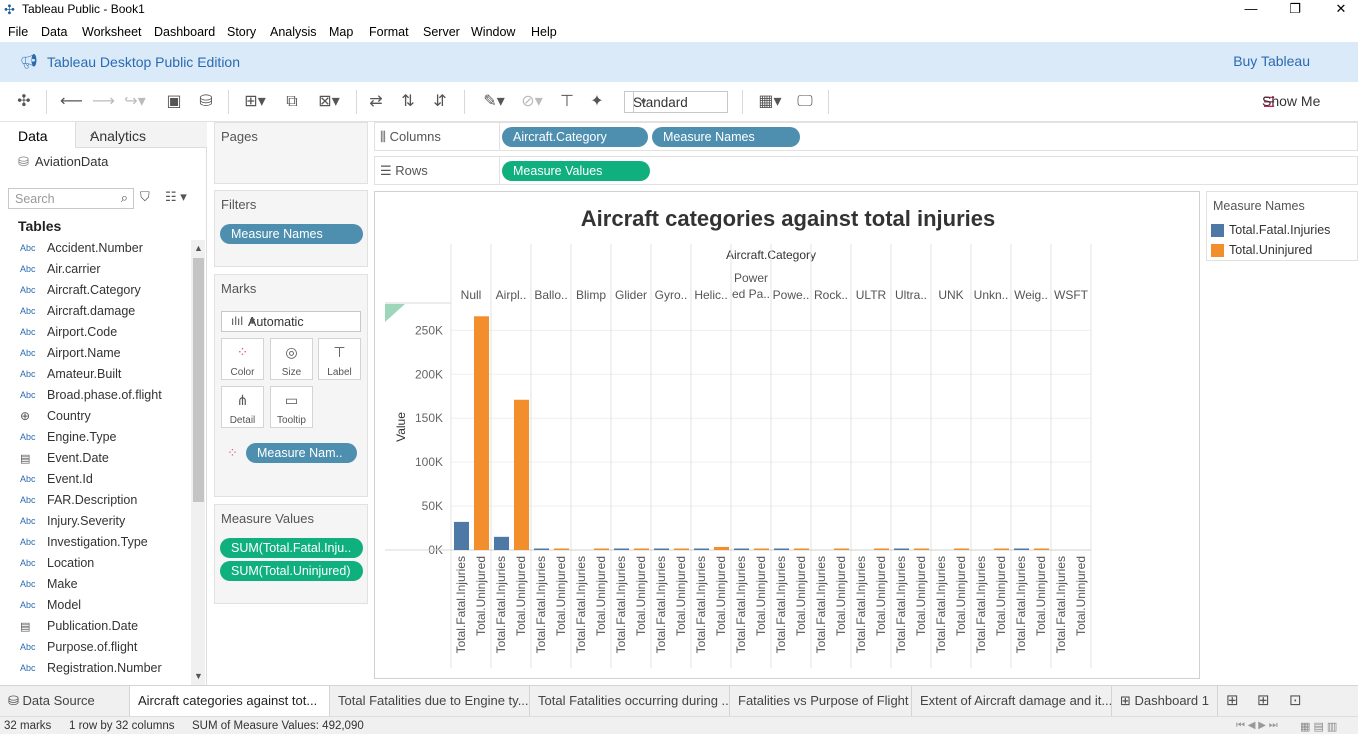  Describe the element at coordinates (105, 459) in the screenshot. I see `field-item: ▤ Event.Date` at that location.